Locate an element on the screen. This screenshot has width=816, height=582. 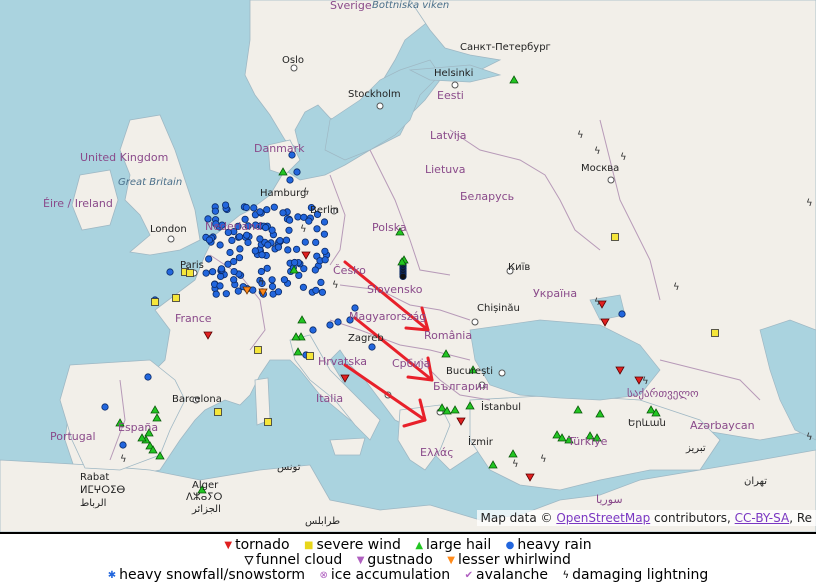
label-espana: España is located at coordinates (138, 427).